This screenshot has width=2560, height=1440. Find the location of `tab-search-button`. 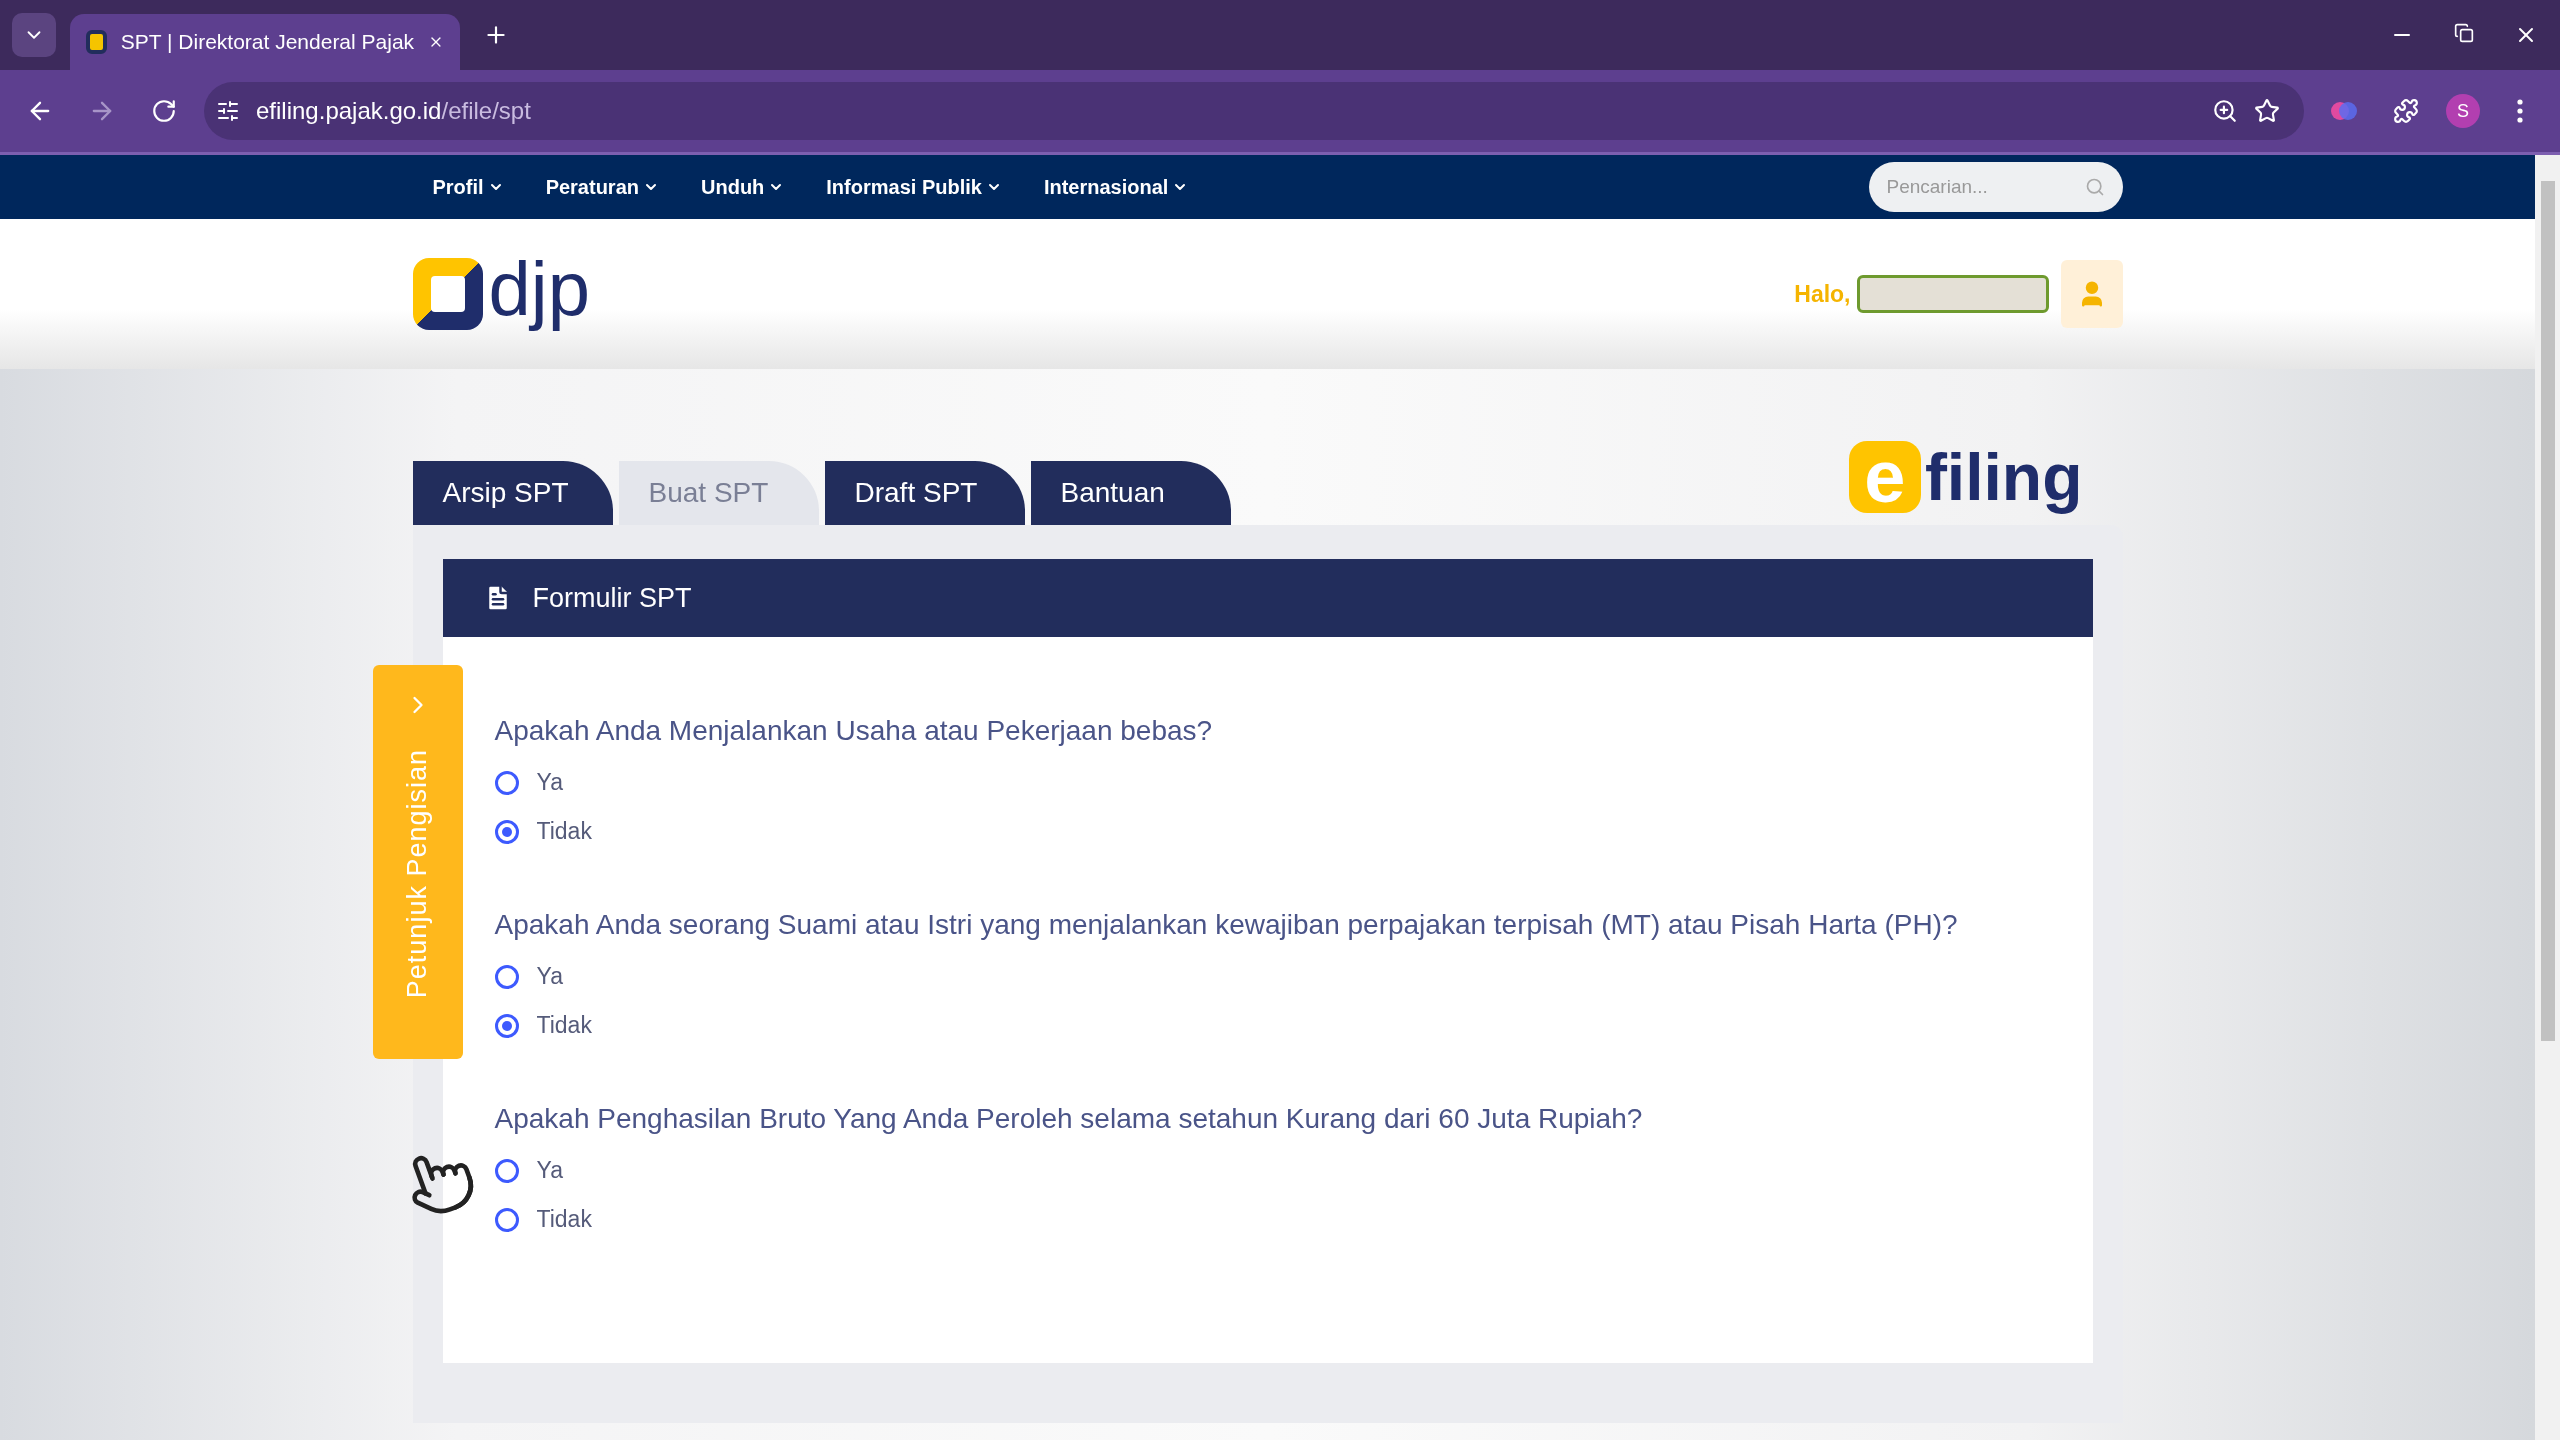

tab-search-button is located at coordinates (34, 35).